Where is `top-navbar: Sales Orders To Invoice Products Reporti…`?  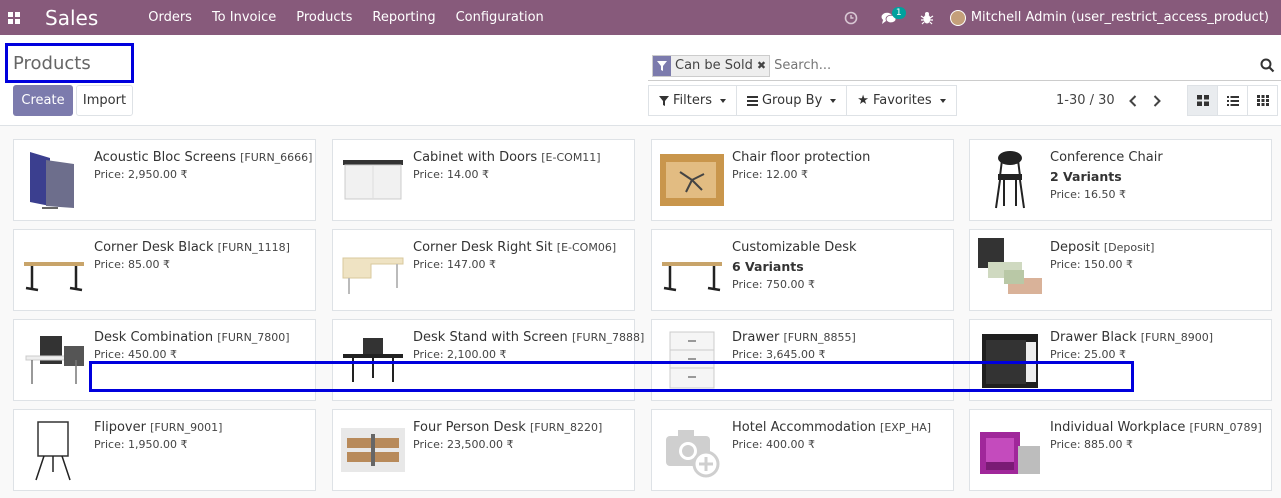
top-navbar: Sales Orders To Invoice Products Reporti… is located at coordinates (640, 17).